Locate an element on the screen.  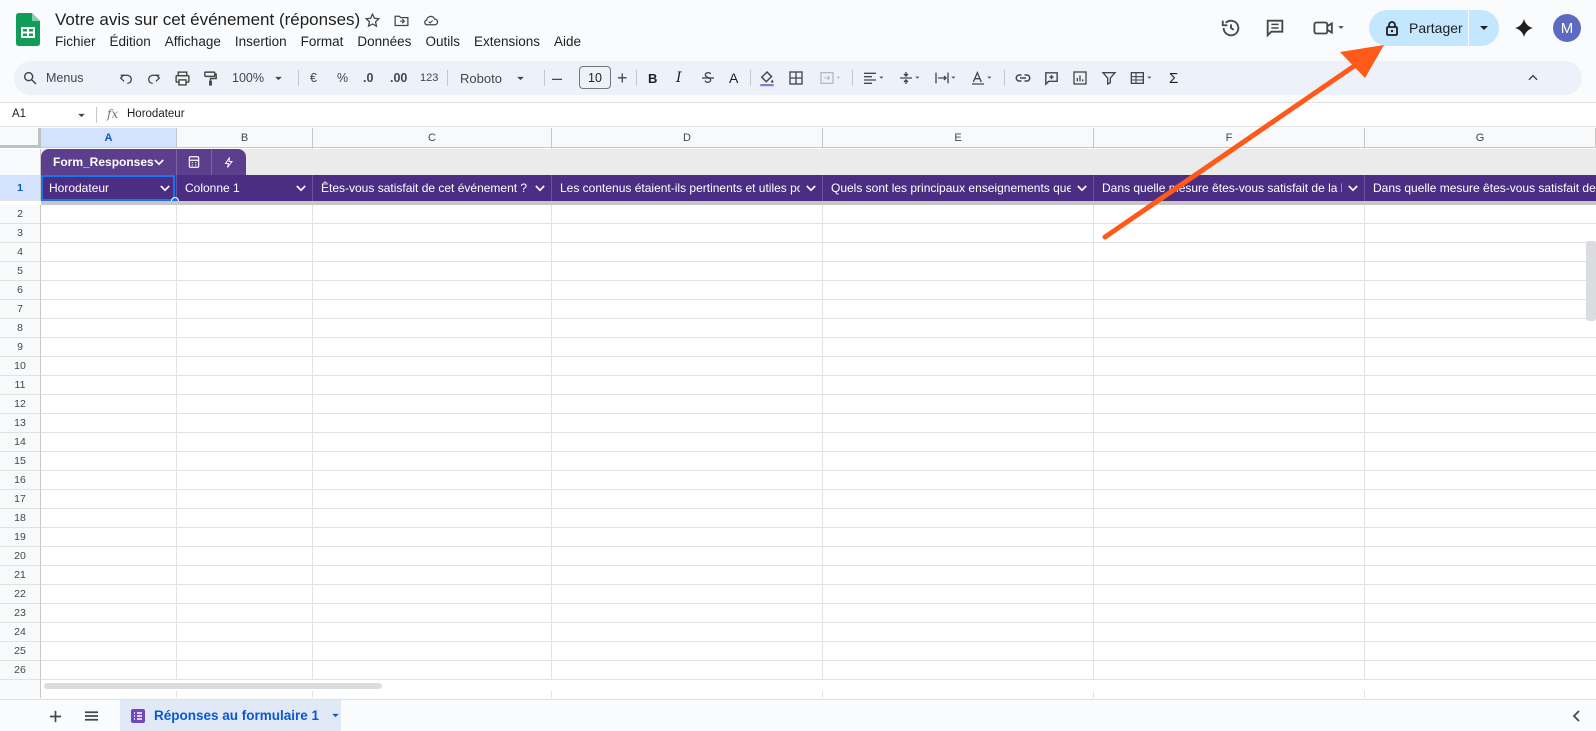
row-header: 15 is located at coordinates (20, 461).